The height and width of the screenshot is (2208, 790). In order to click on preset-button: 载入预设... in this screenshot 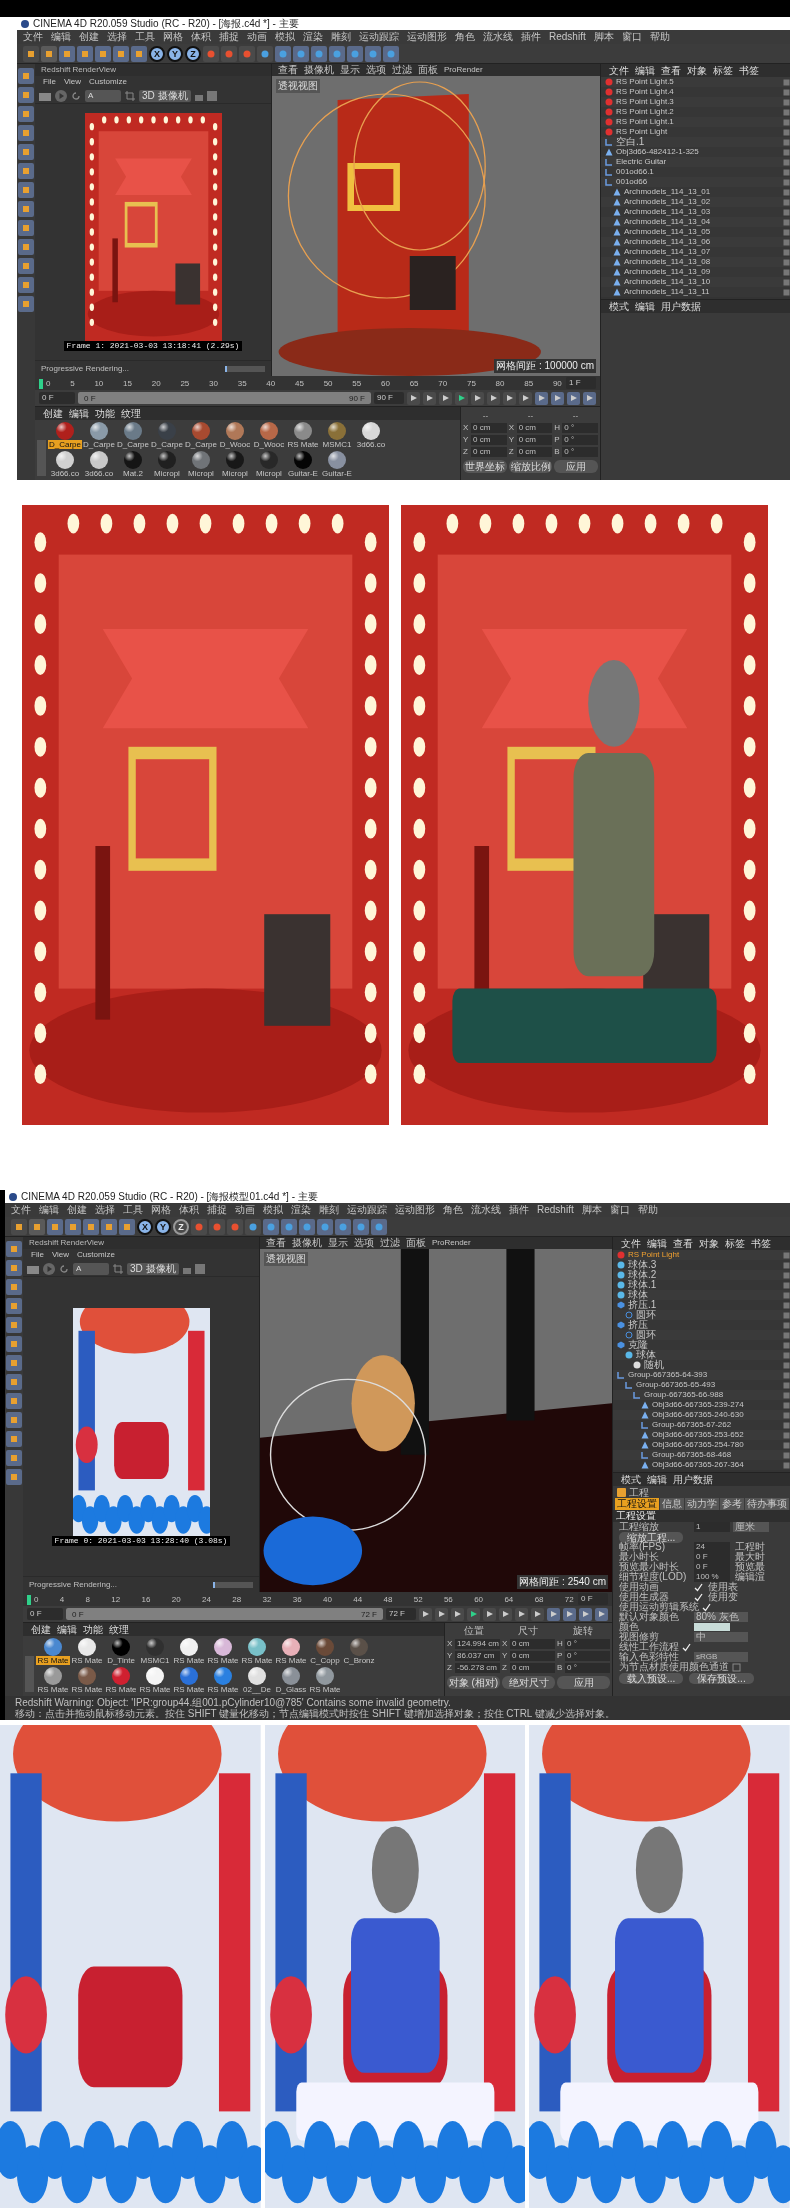, I will do `click(651, 1678)`.